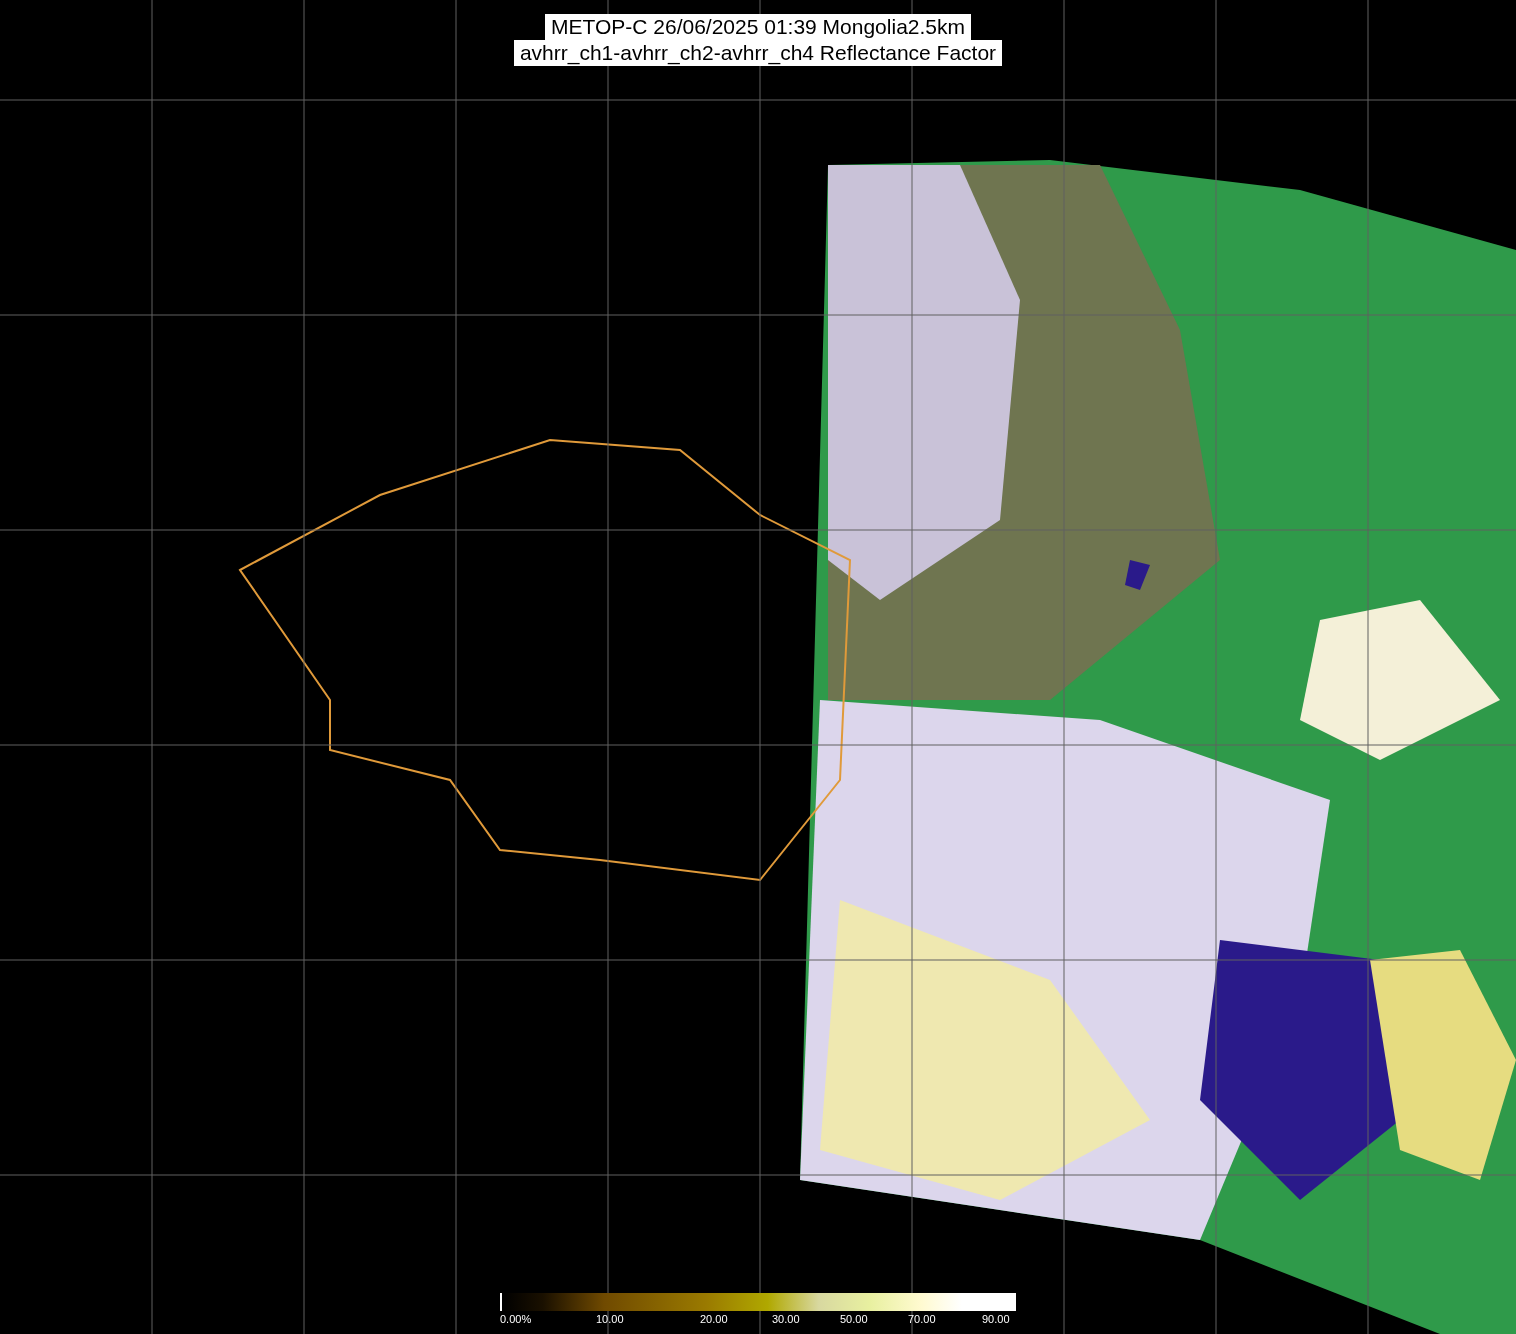 The width and height of the screenshot is (1516, 1334). I want to click on image-title: avhrr_ch1-avhrr_ch2-avhrr_ch4 Reflectance Factor, so click(758, 53).